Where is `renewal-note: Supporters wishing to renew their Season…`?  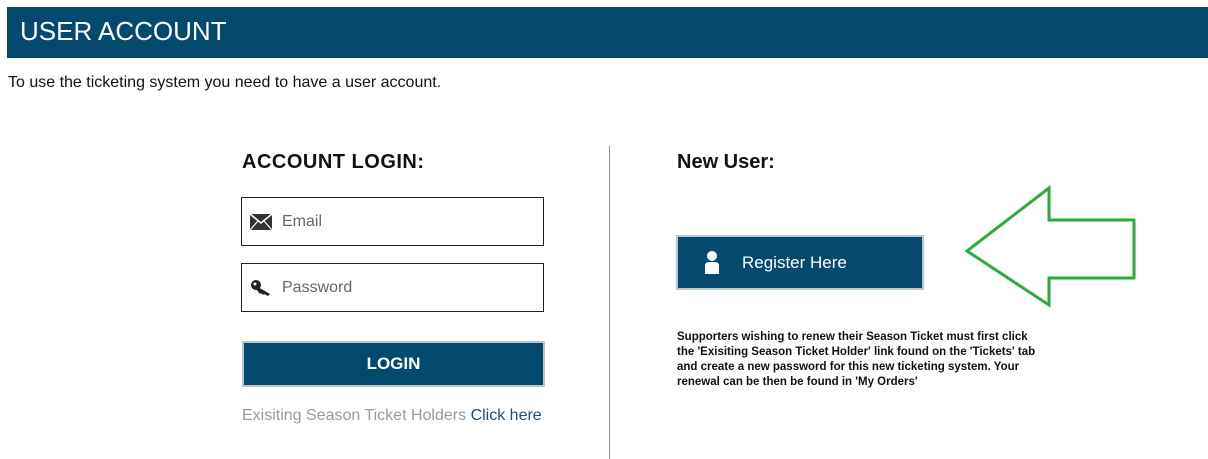
renewal-note: Supporters wishing to renew their Season… is located at coordinates (856, 359).